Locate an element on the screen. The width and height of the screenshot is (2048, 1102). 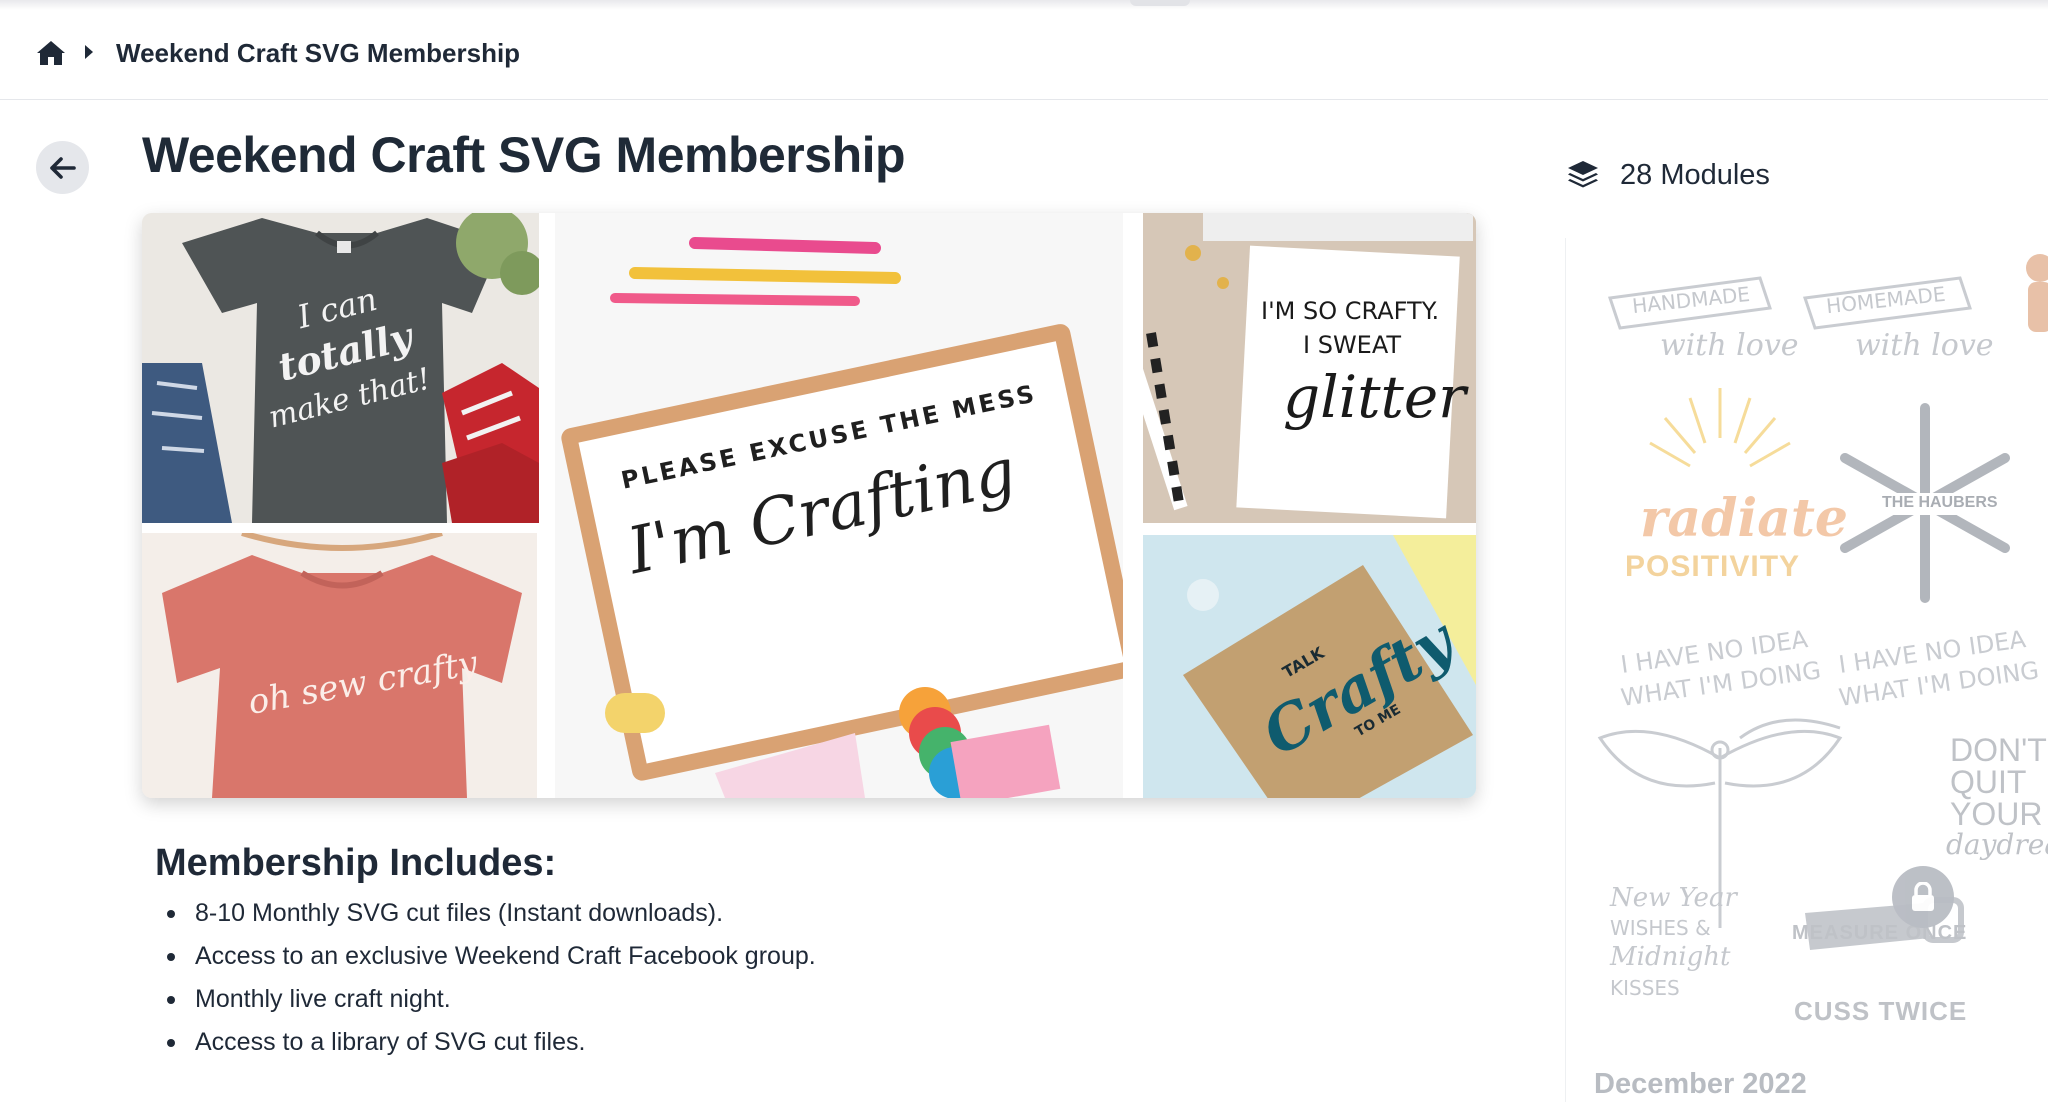
top-bar: Weekend Craft SVG Membership is located at coordinates (1024, 50).